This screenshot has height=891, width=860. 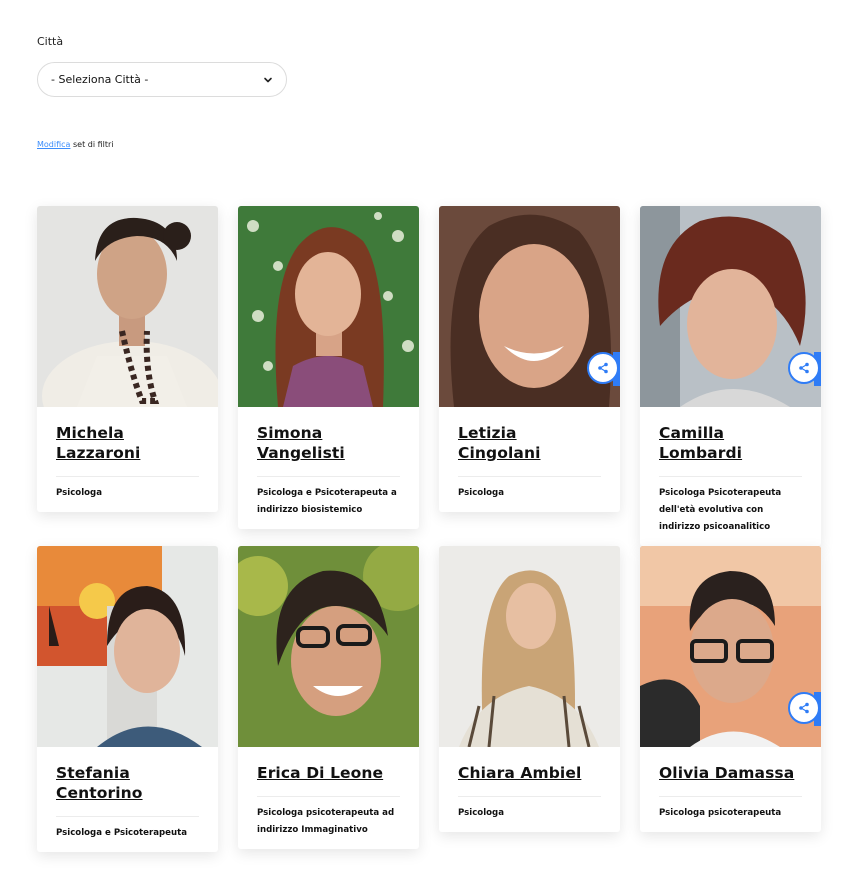 I want to click on profile-card: Michela Lazzaroni Psicologa, so click(x=127, y=359).